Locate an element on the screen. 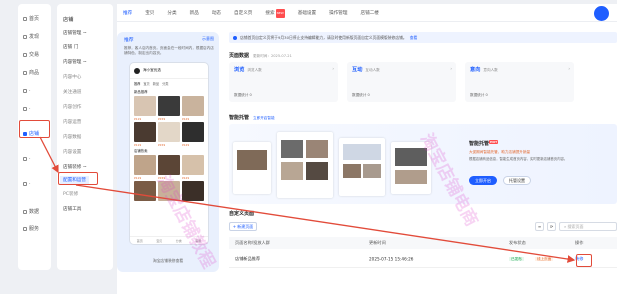 The height and width of the screenshot is (294, 617). arrow-store-to-submenu is located at coordinates (49, 155).